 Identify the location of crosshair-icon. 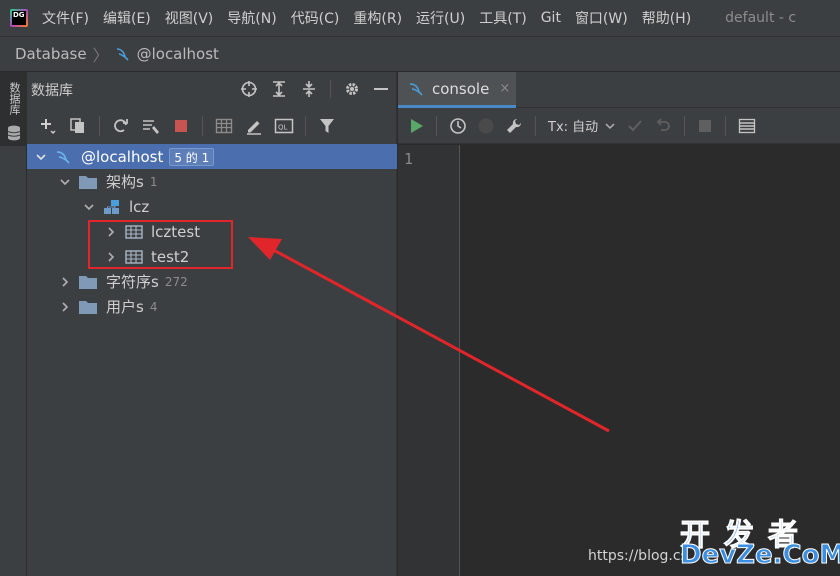
(249, 89).